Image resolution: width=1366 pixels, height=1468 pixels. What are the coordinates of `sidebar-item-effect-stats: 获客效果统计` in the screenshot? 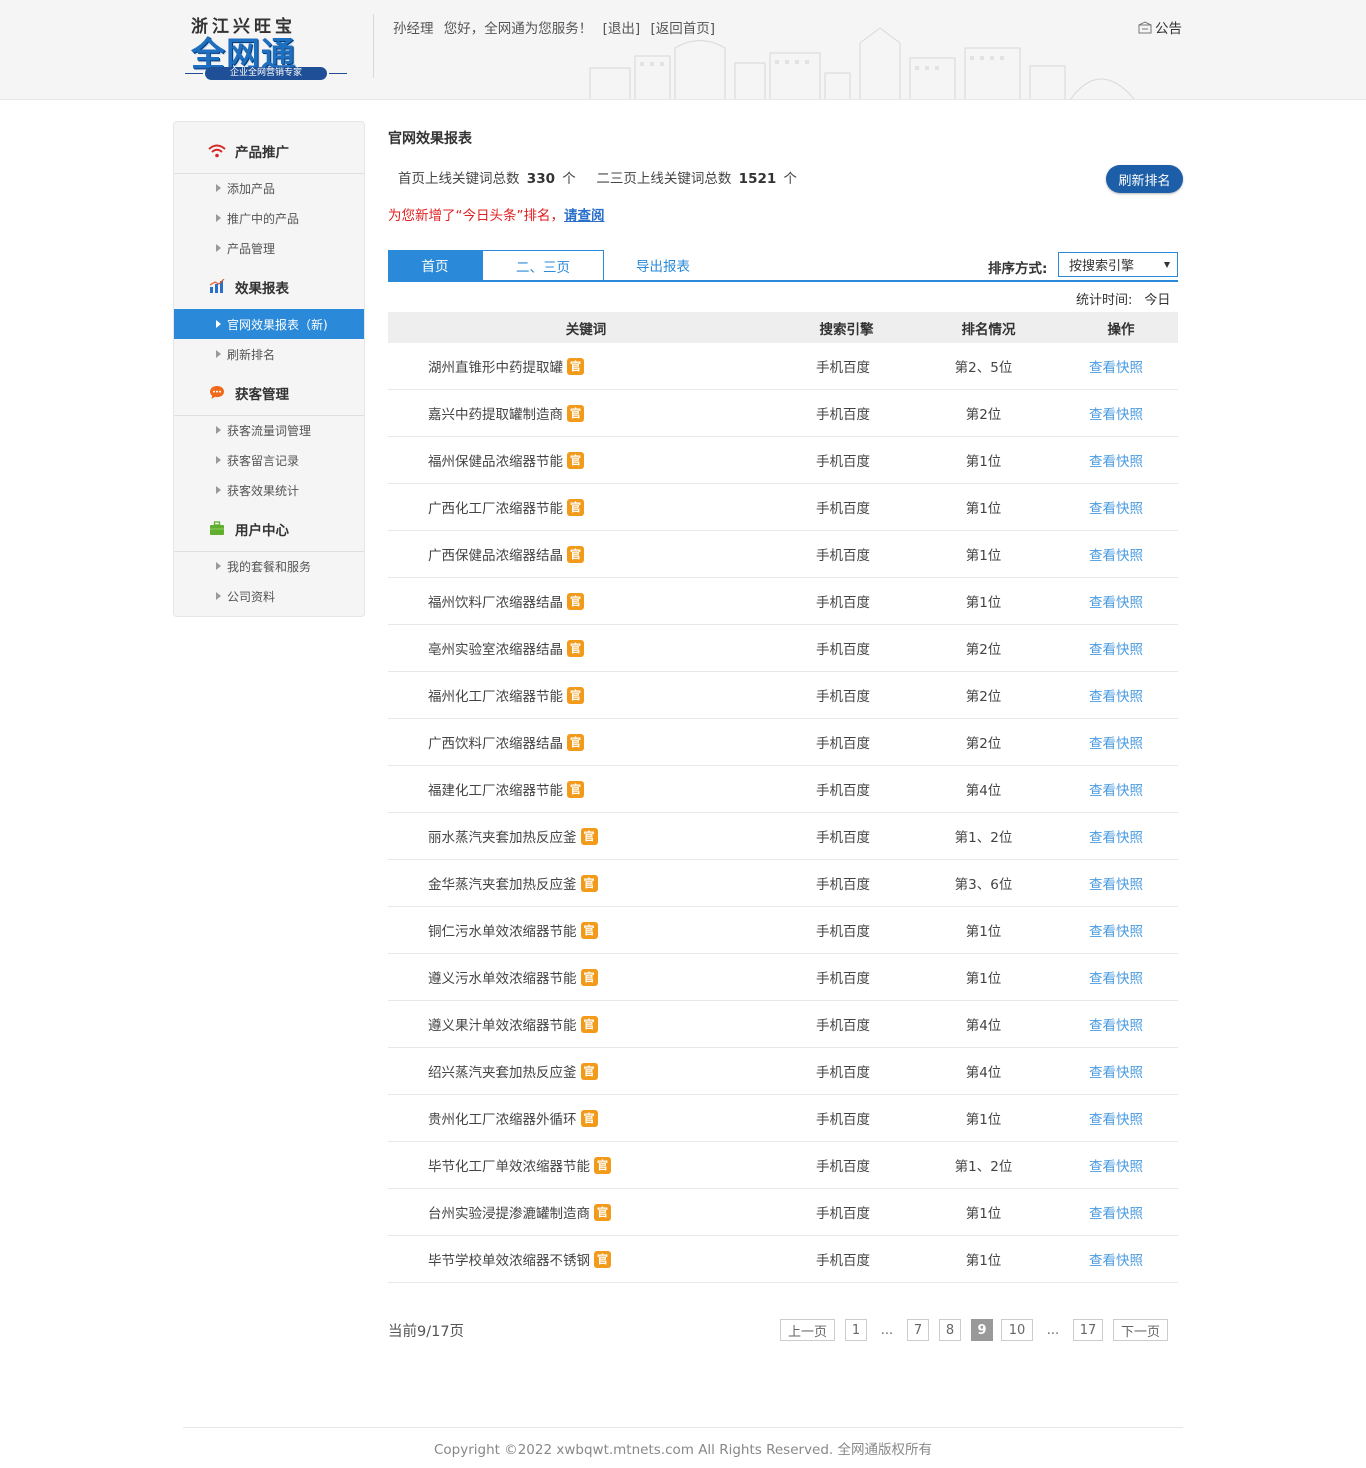 It's located at (269, 490).